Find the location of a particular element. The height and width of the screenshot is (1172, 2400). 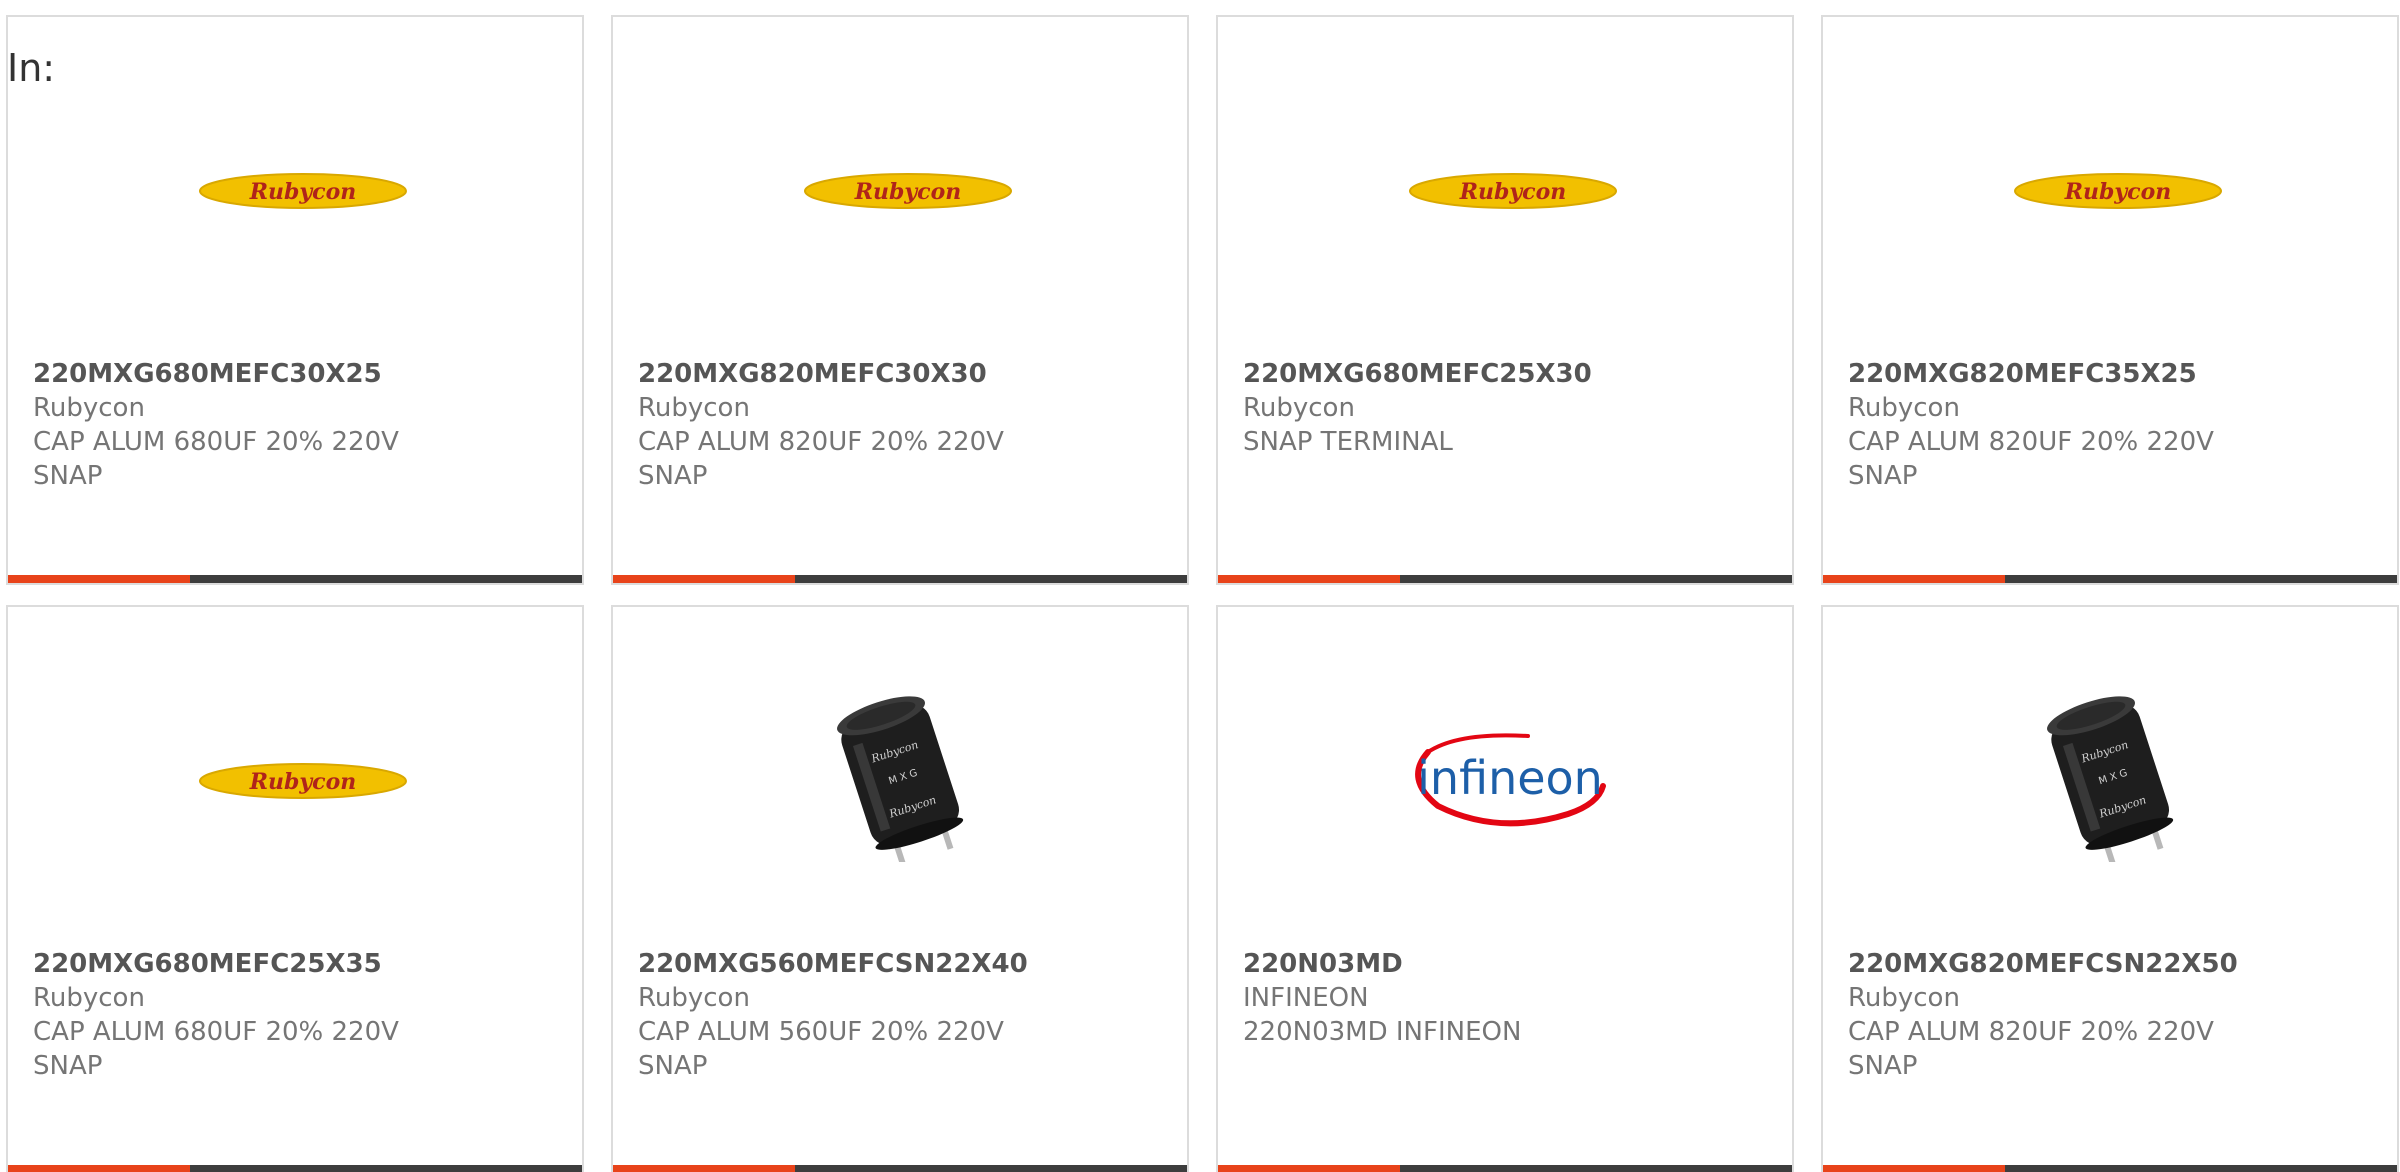

product-image: infineon is located at coordinates (1505, 767).